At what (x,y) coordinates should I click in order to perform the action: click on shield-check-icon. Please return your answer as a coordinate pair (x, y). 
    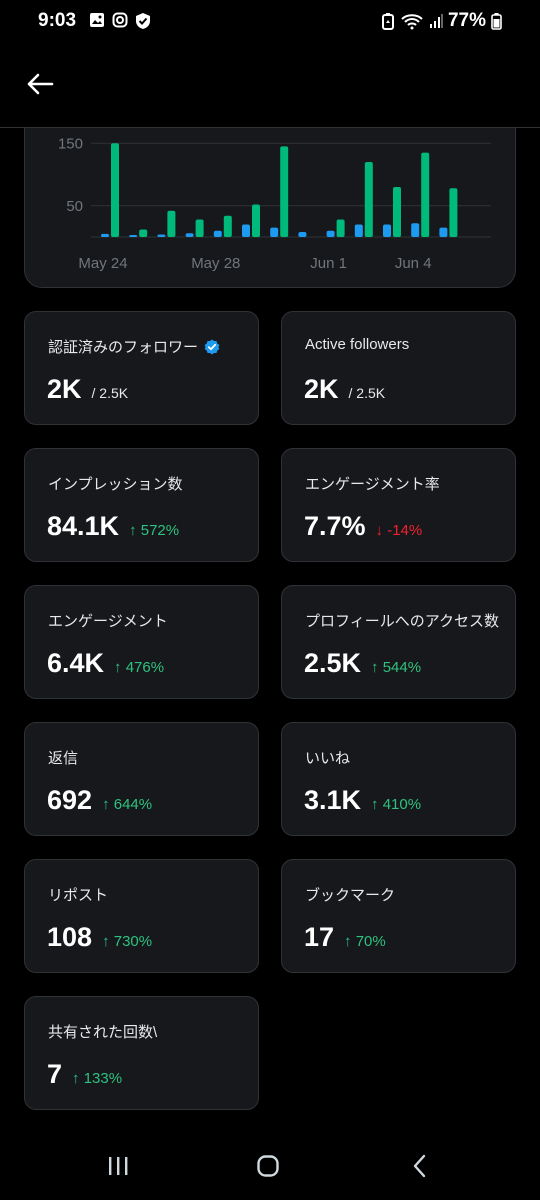
    Looking at the image, I should click on (143, 21).